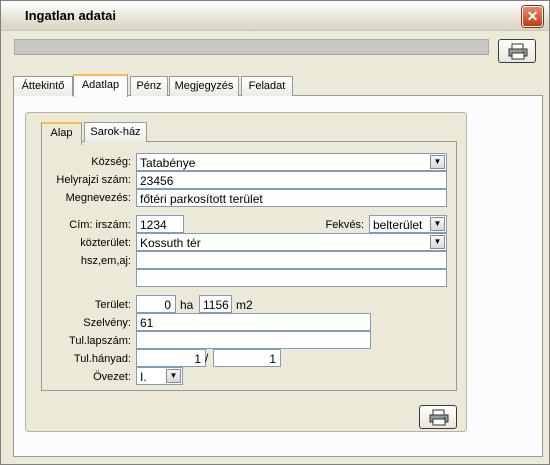  Describe the element at coordinates (107, 323) in the screenshot. I see `szelveny-label: Szelvény:` at that location.